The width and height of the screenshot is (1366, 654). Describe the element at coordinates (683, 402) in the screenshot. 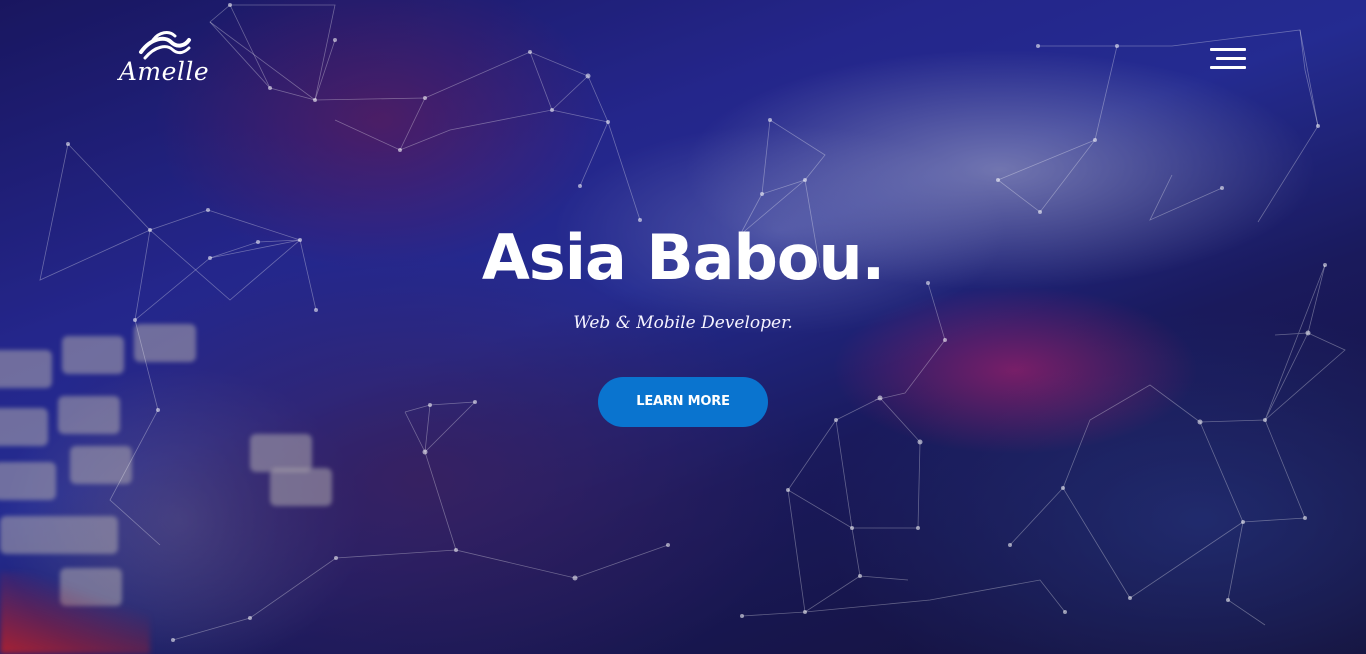

I see `learn-more-button: LEARN MORE` at that location.